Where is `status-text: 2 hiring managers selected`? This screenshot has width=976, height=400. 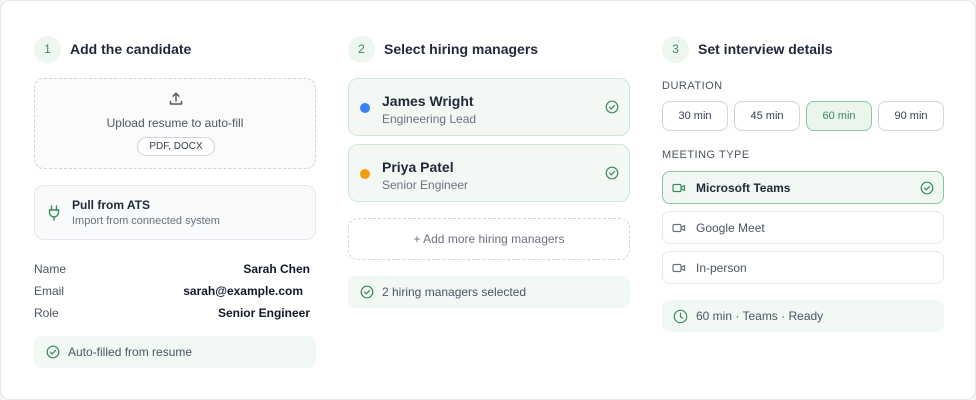 status-text: 2 hiring managers selected is located at coordinates (454, 292).